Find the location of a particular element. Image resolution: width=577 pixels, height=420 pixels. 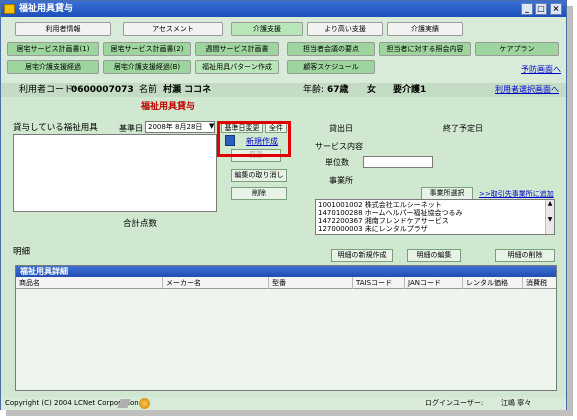

minimize-button: _ is located at coordinates (527, 9).